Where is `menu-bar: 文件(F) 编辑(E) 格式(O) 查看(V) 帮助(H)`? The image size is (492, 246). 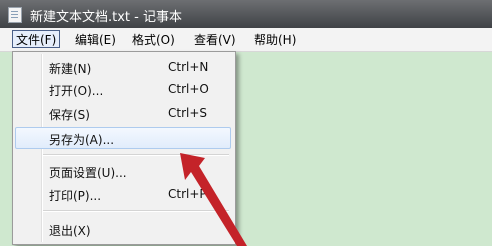 menu-bar: 文件(F) 编辑(E) 格式(O) 查看(V) 帮助(H) is located at coordinates (246, 40).